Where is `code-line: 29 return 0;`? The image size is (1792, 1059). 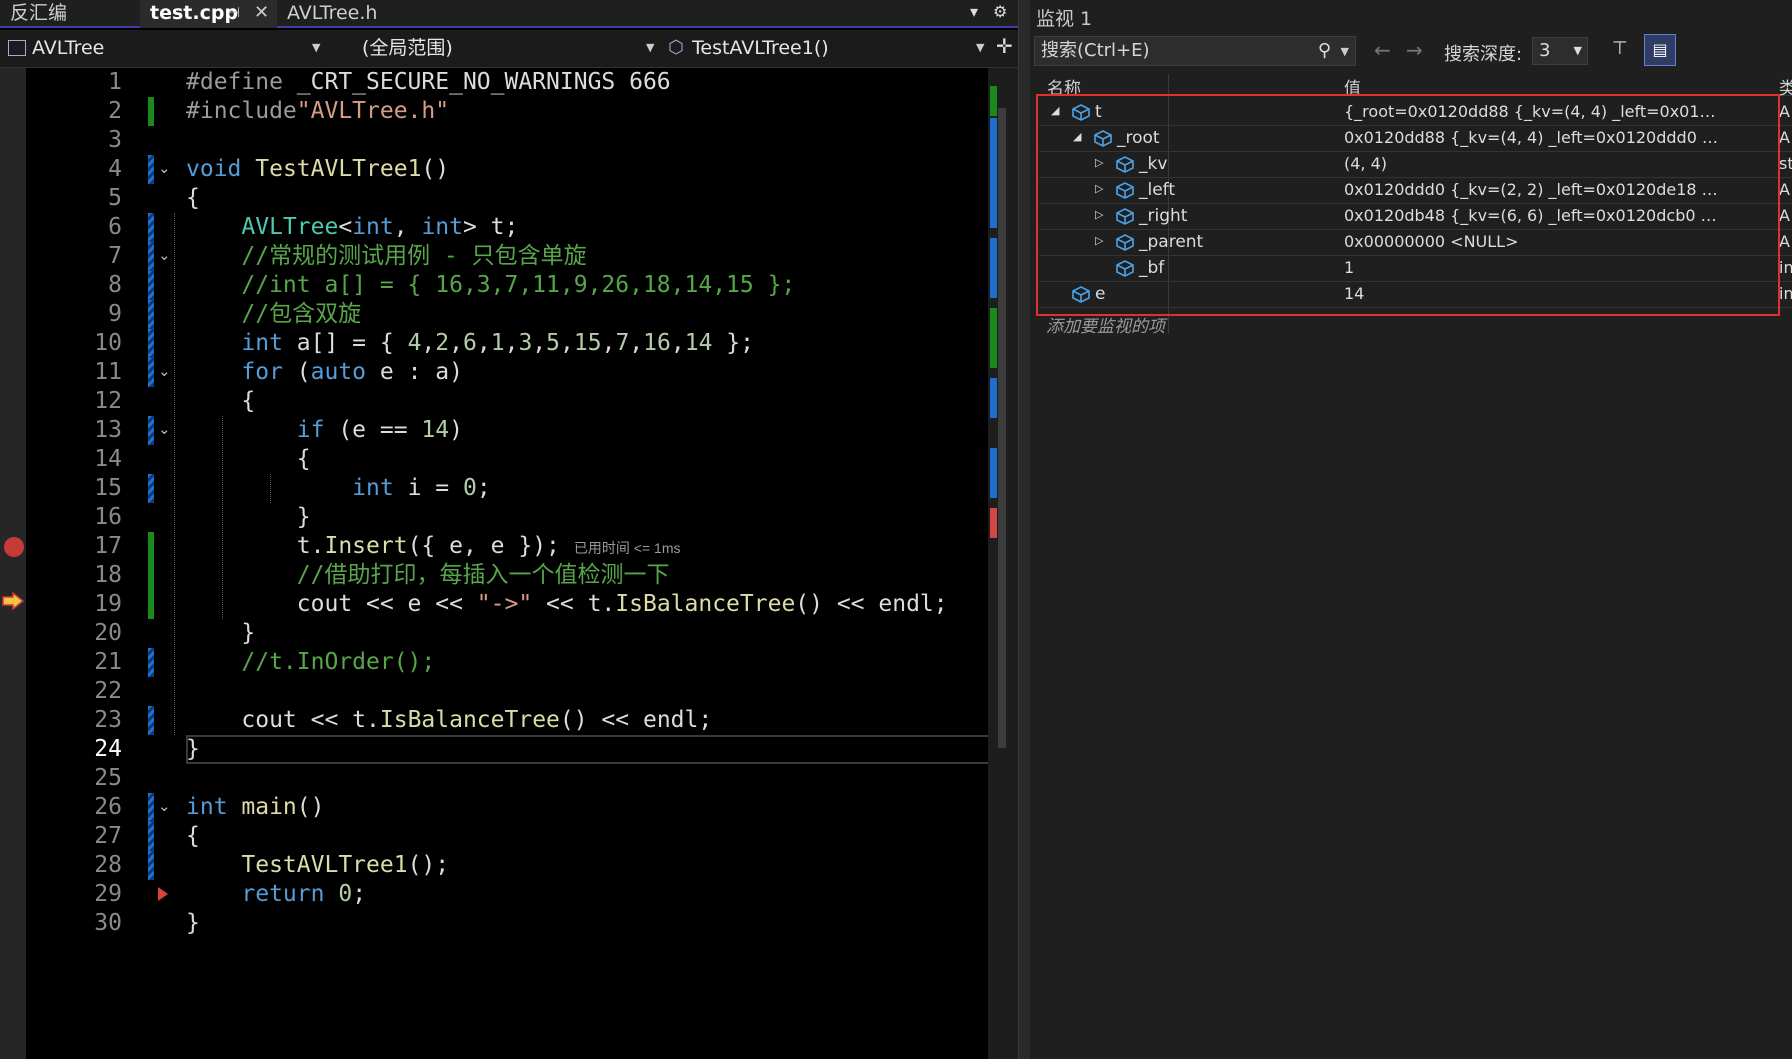
code-line: 29 return 0; is located at coordinates (507, 894).